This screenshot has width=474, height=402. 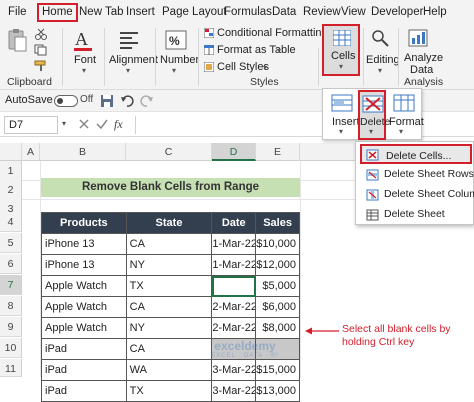 What do you see at coordinates (31, 125) in the screenshot?
I see `name-box: D7` at bounding box center [31, 125].